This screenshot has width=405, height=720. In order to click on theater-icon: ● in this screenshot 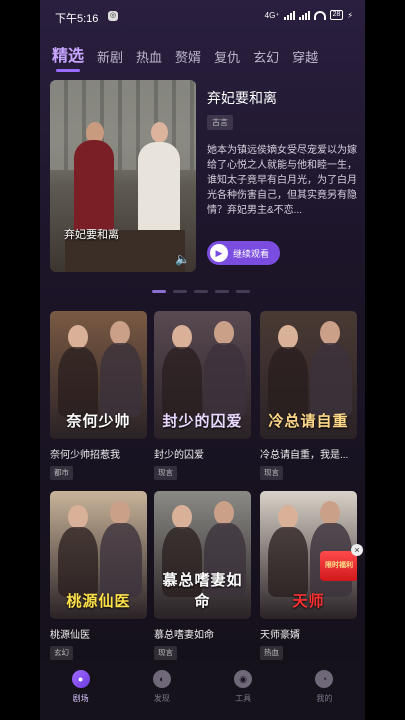, I will do `click(80, 679)`.